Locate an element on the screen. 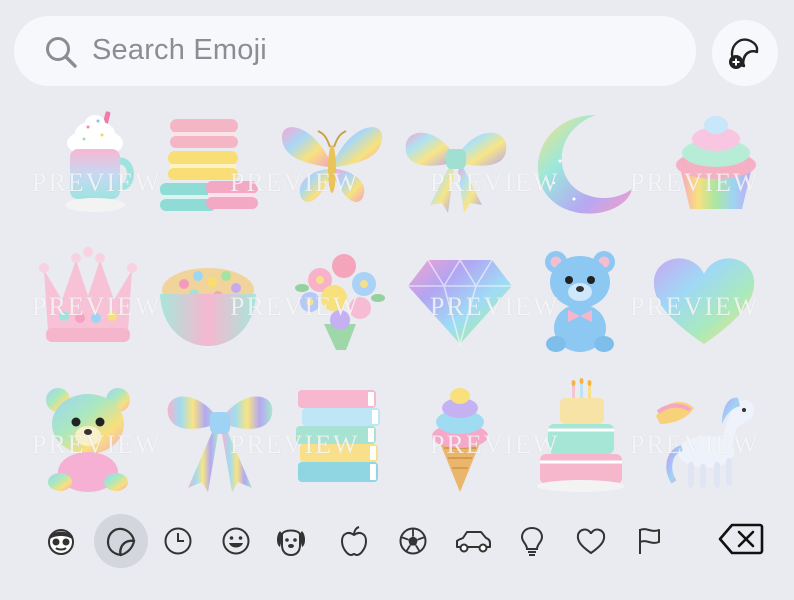  sticker-add-icon is located at coordinates (744, 53).